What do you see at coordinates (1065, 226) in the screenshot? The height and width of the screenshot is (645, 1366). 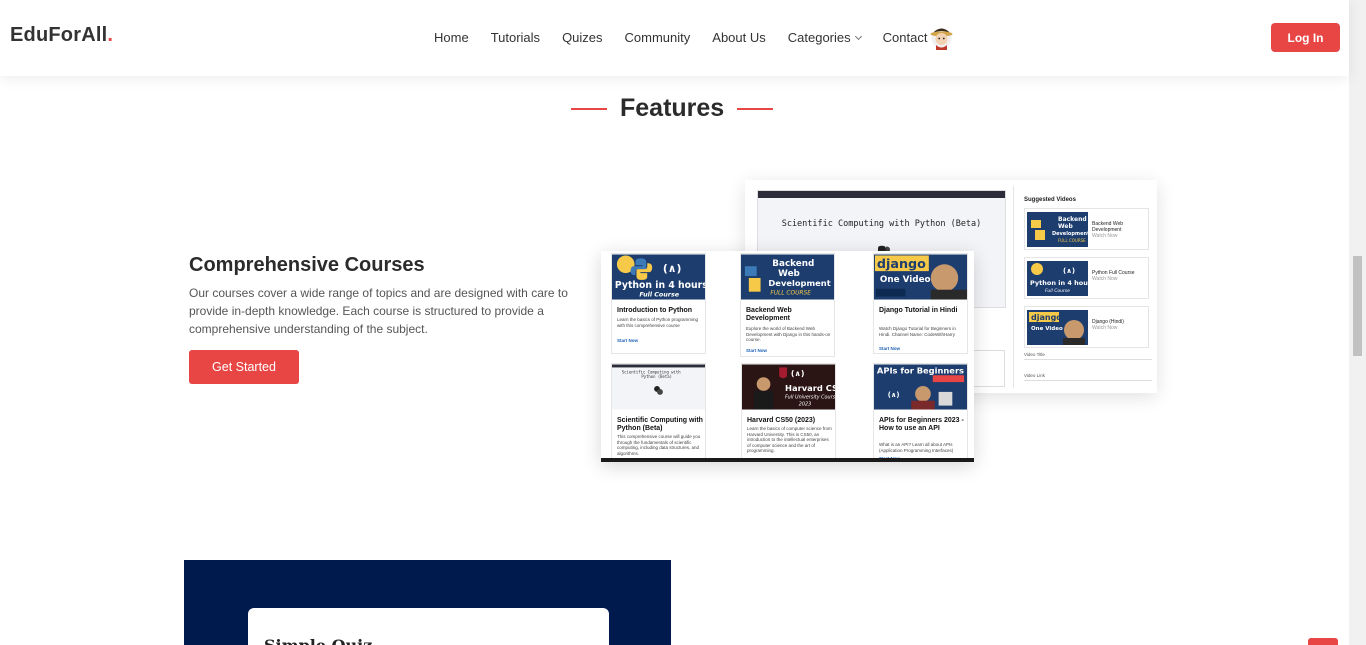 I see `svg-text: Web` at bounding box center [1065, 226].